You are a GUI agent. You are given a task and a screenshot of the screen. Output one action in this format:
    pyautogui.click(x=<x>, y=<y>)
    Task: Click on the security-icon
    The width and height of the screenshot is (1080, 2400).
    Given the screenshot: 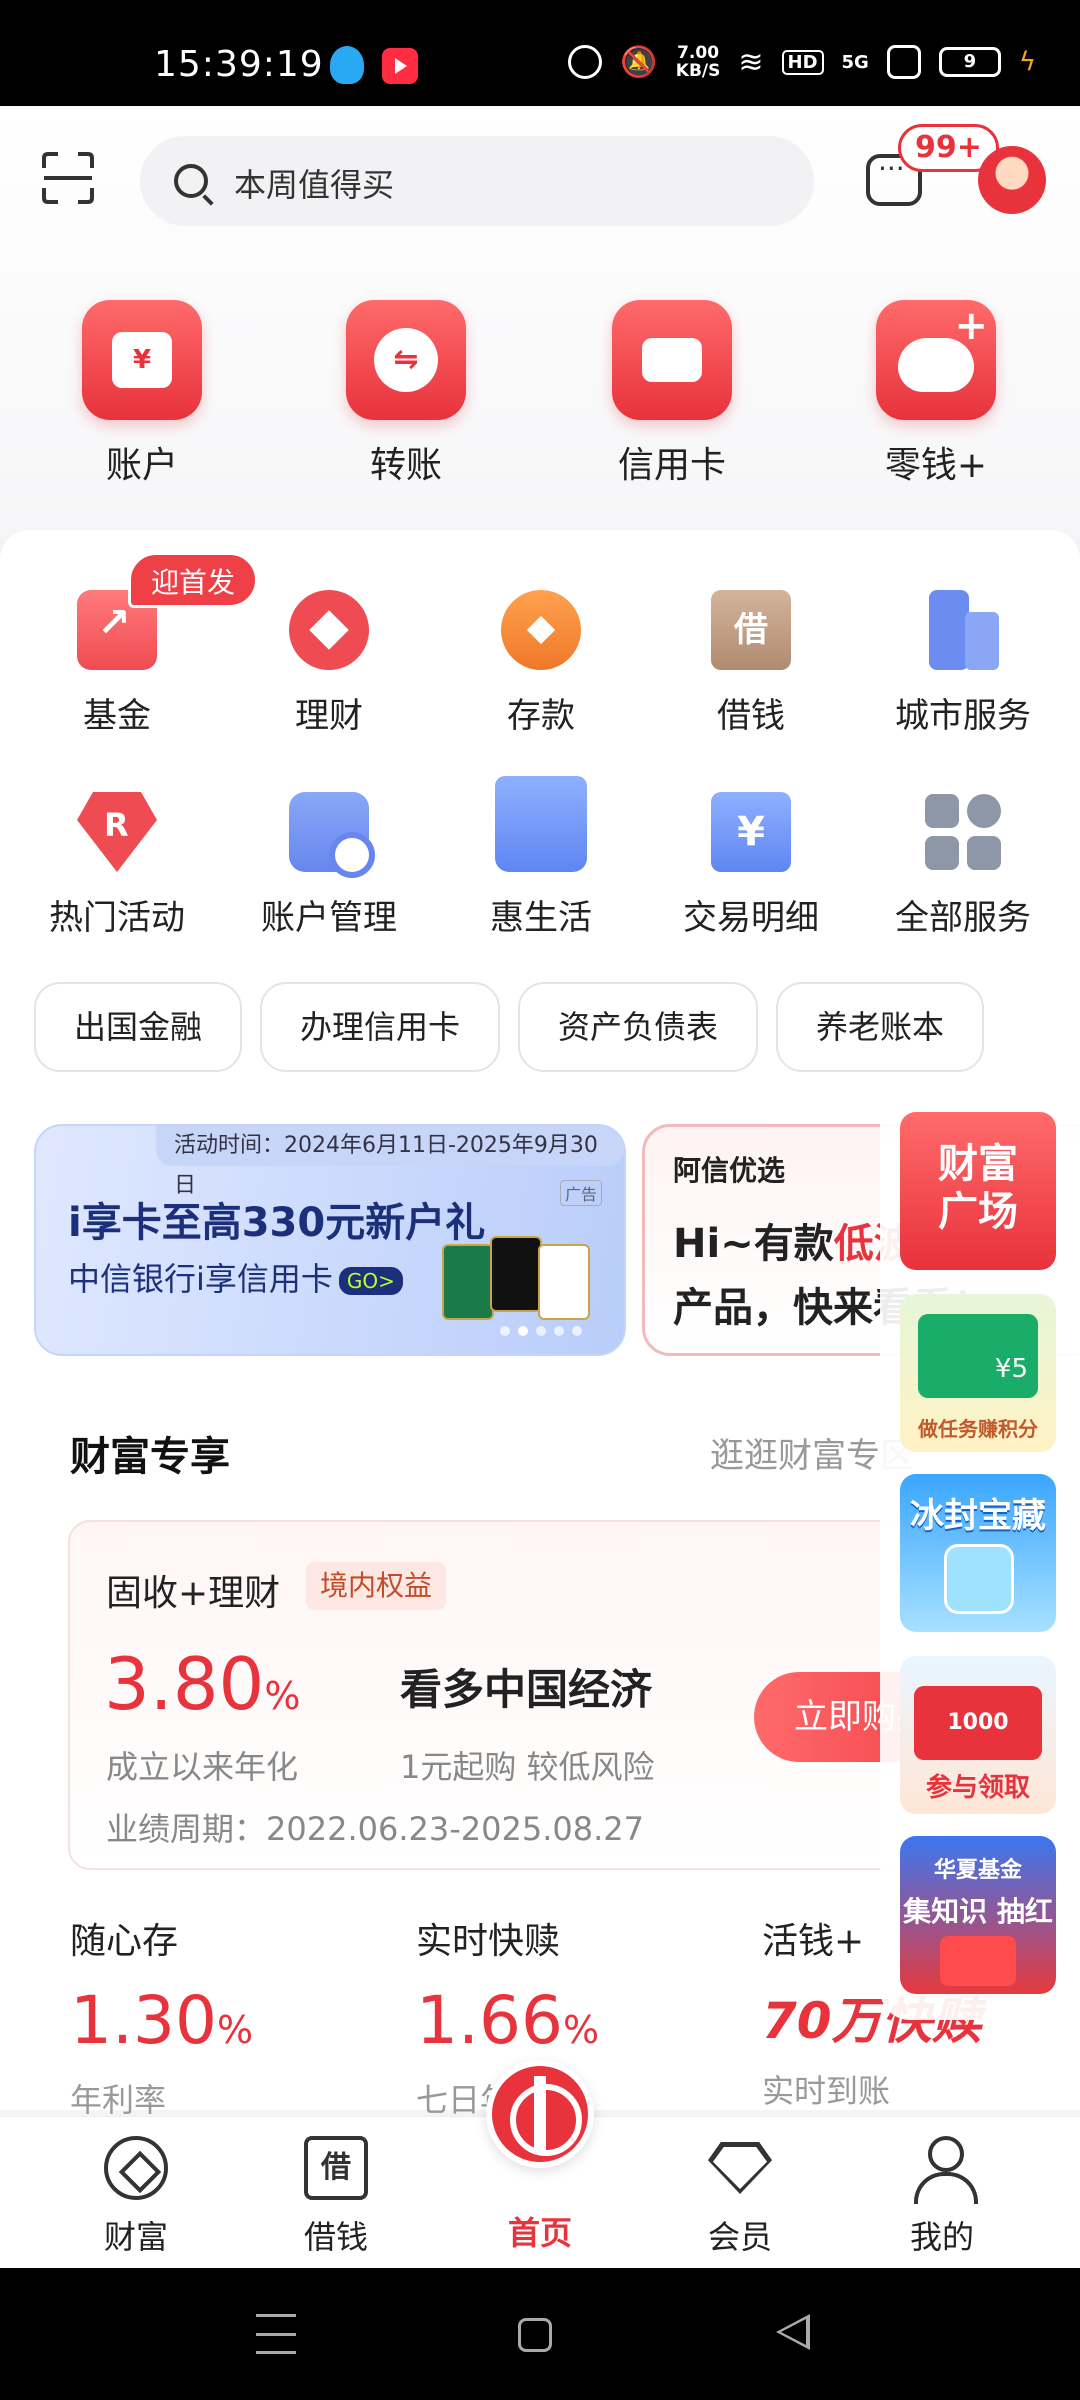 What is the action you would take?
    pyautogui.click(x=903, y=62)
    